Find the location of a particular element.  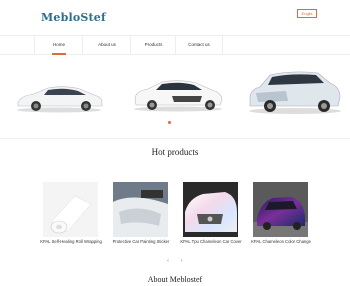

section-divider is located at coordinates (175, 138).